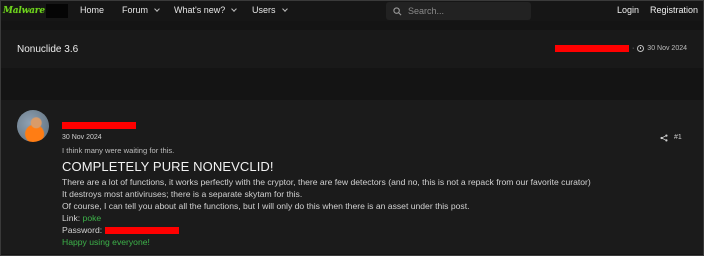 Image resolution: width=704 pixels, height=256 pixels. What do you see at coordinates (48, 49) in the screenshot?
I see `thread-title: Nonuclide 3.6` at bounding box center [48, 49].